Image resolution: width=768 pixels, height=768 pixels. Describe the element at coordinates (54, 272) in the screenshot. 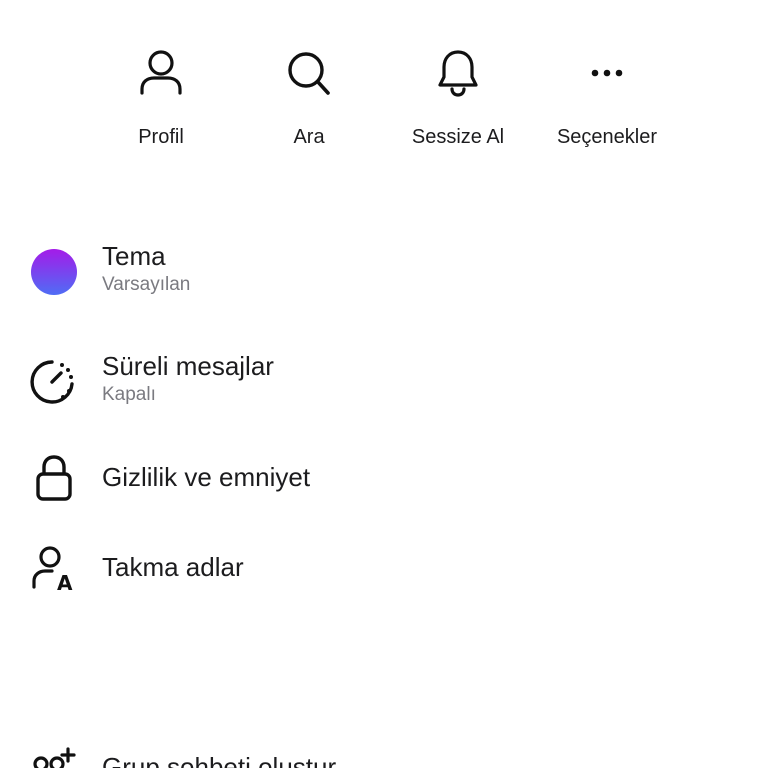

I see `theme-color-icon` at that location.